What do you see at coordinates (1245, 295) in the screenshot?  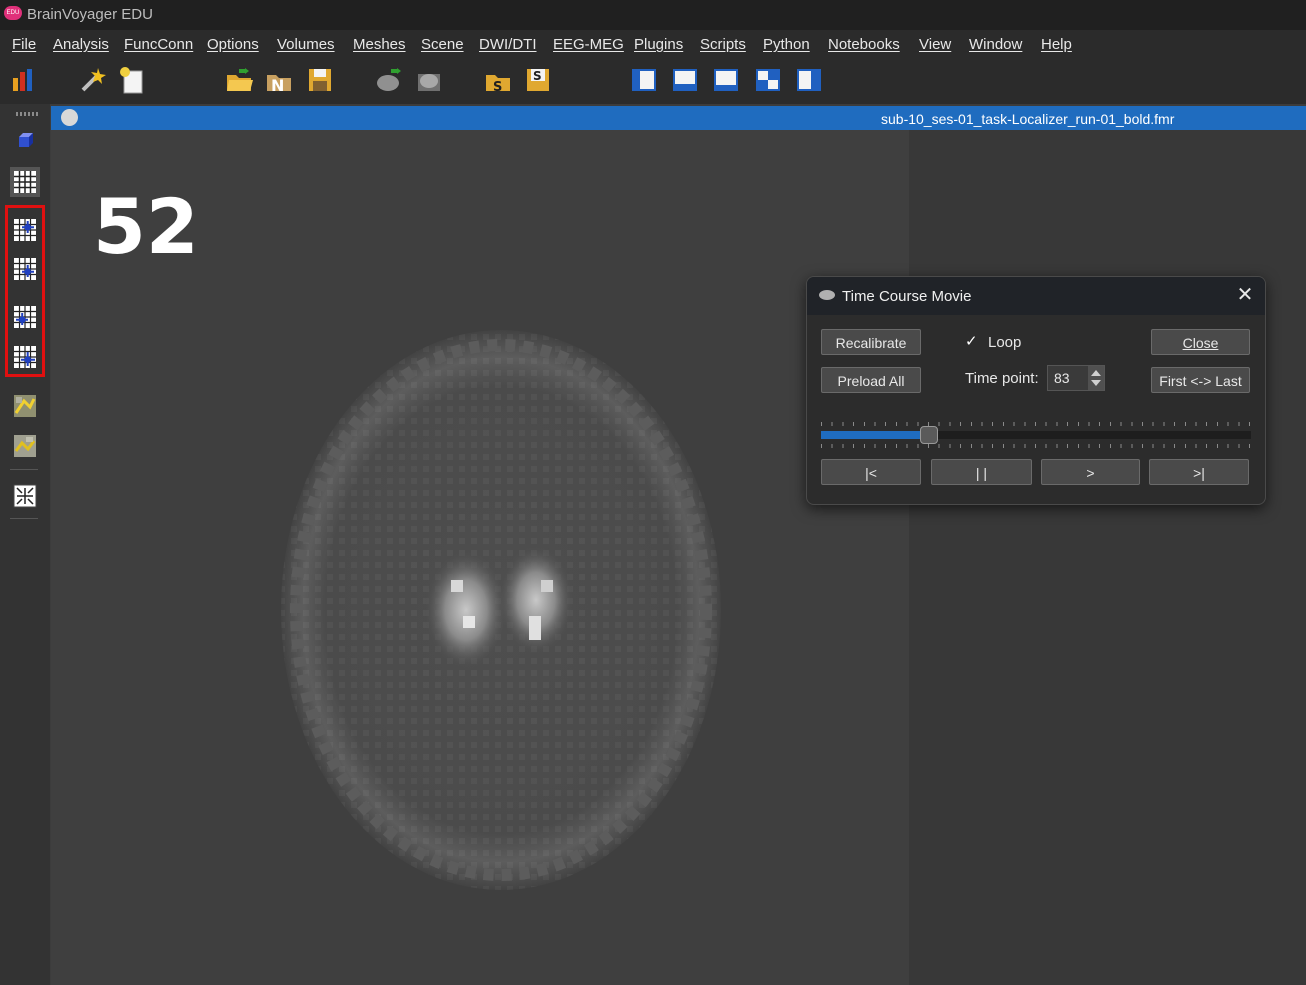 I see `close-icon: ✕` at bounding box center [1245, 295].